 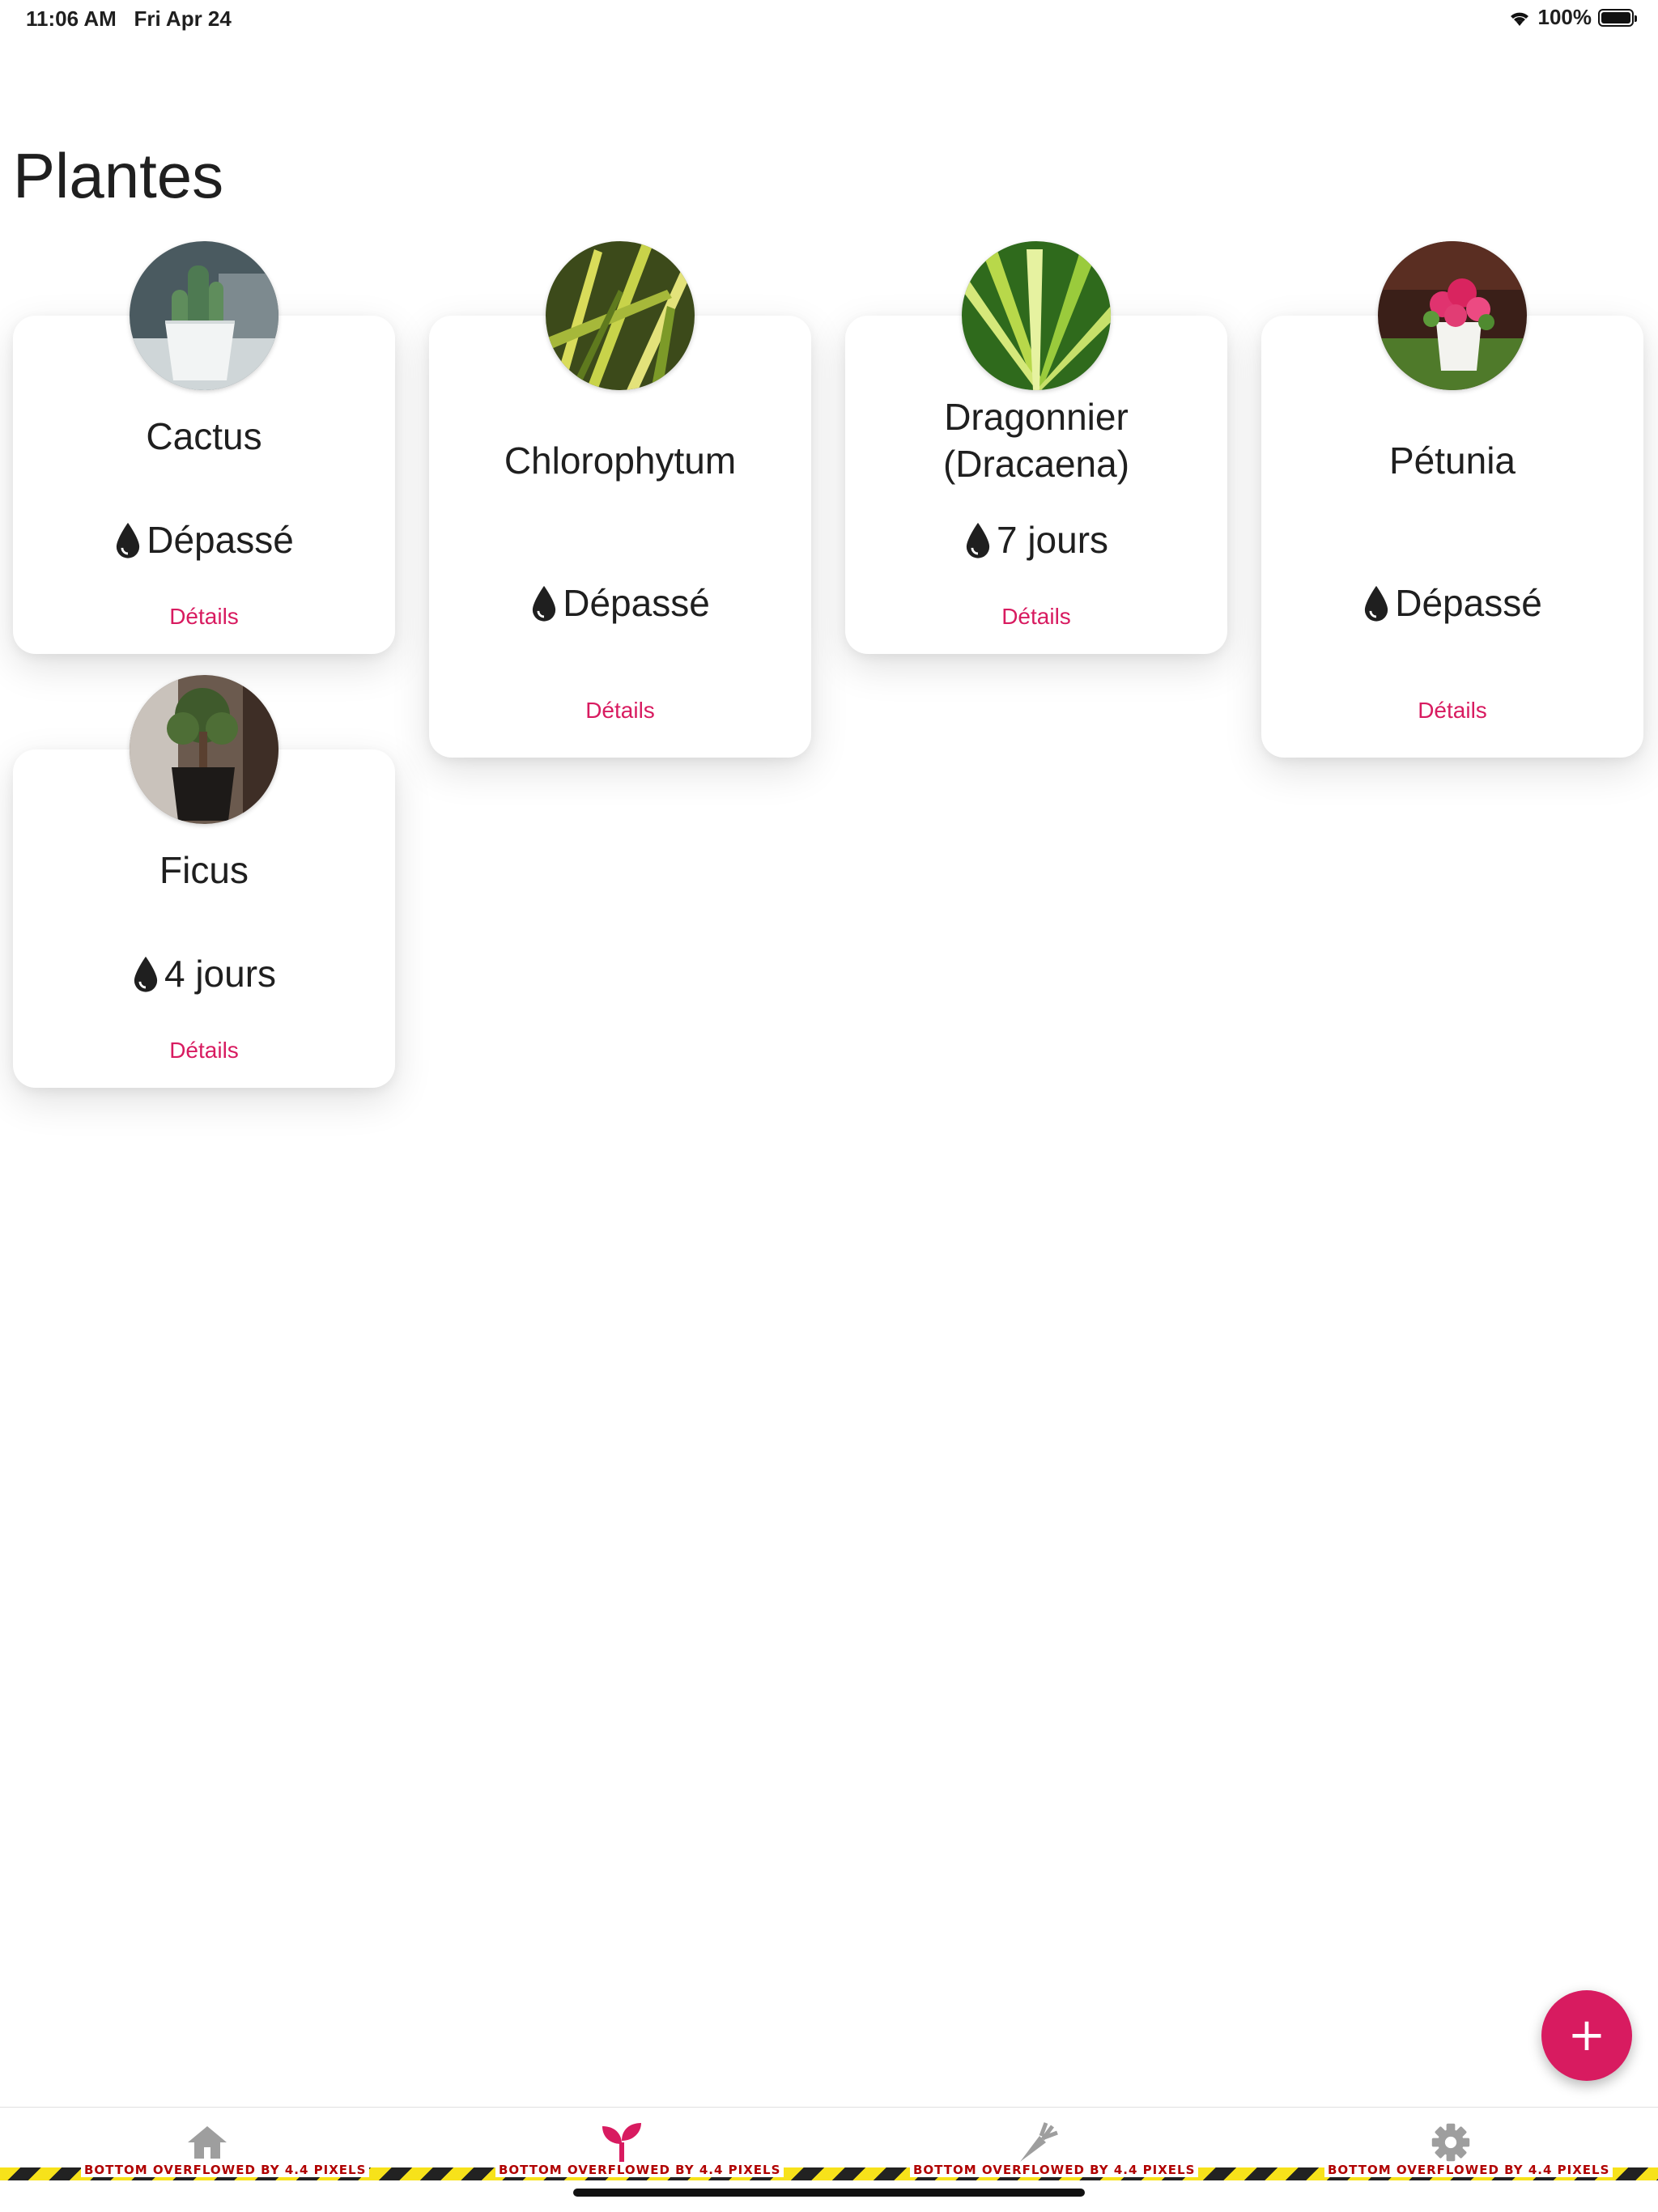 What do you see at coordinates (204, 436) in the screenshot?
I see `plant-name: Cactus` at bounding box center [204, 436].